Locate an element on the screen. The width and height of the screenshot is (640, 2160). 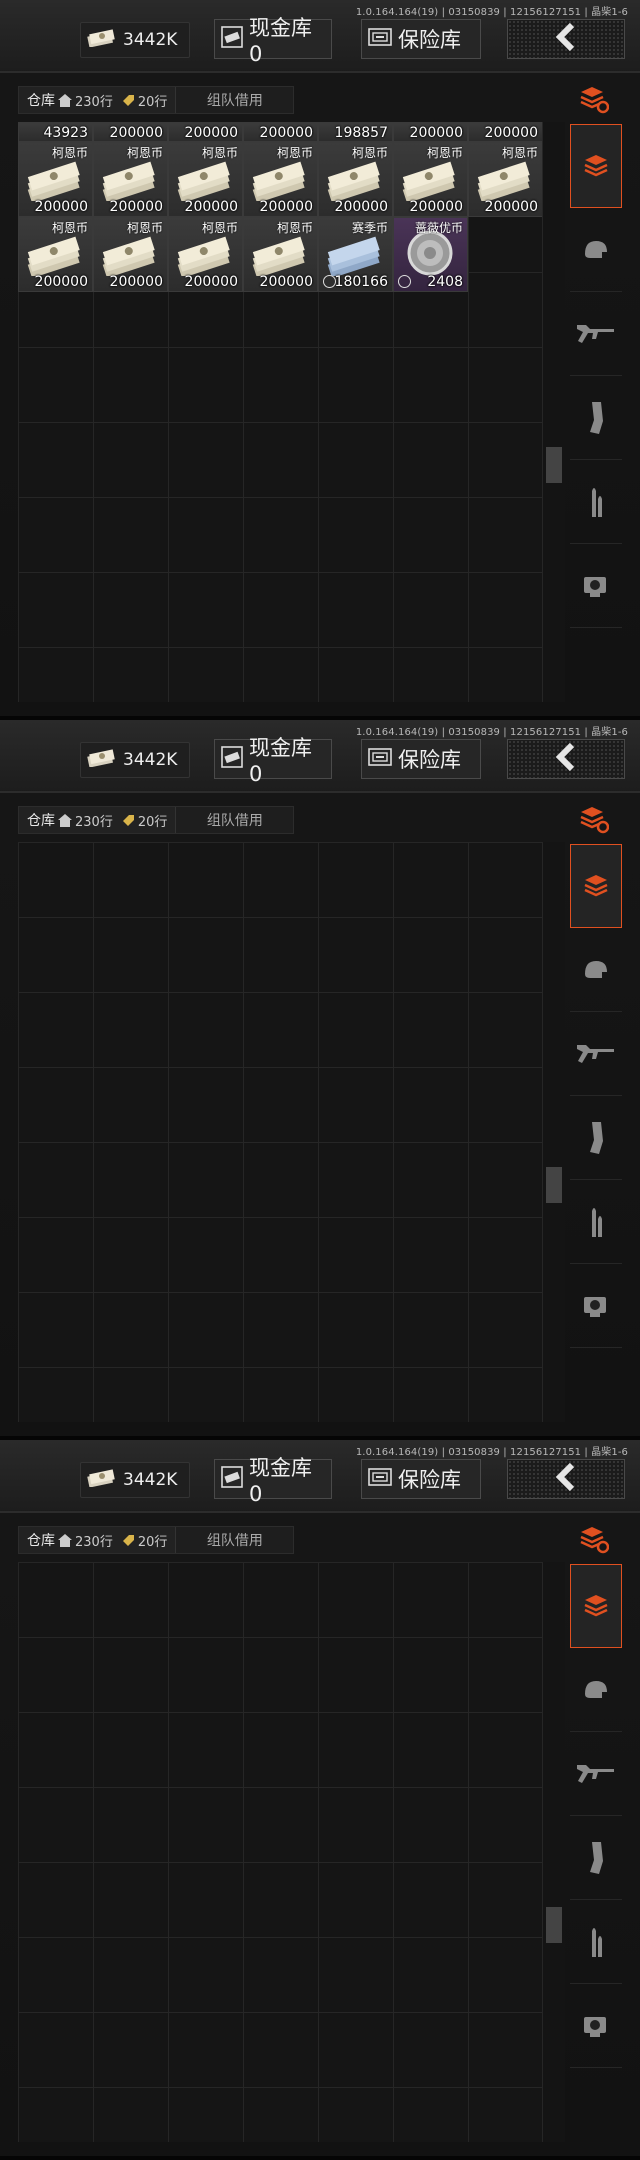
capacity-230: 230行 is located at coordinates (85, 1540).